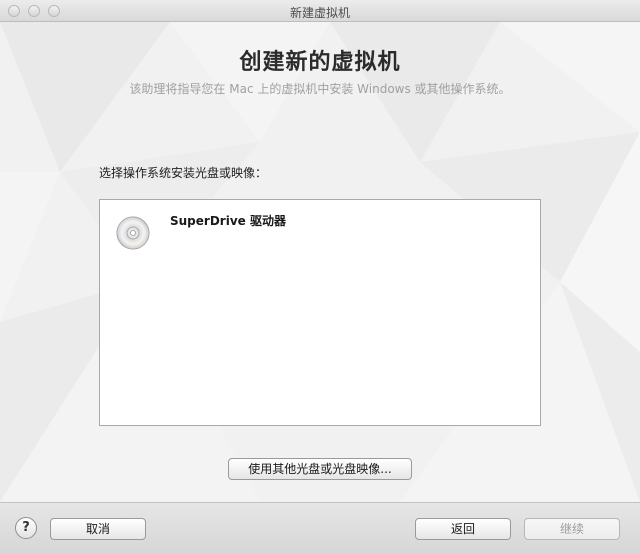 The height and width of the screenshot is (554, 640). What do you see at coordinates (98, 529) in the screenshot?
I see `cancel-button: 取消` at bounding box center [98, 529].